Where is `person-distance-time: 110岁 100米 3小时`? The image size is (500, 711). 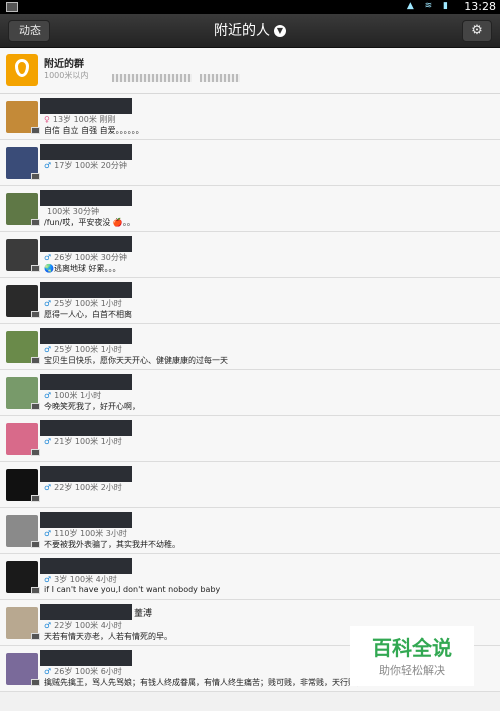
person-distance-time: 110岁 100米 3小时 is located at coordinates (90, 533).